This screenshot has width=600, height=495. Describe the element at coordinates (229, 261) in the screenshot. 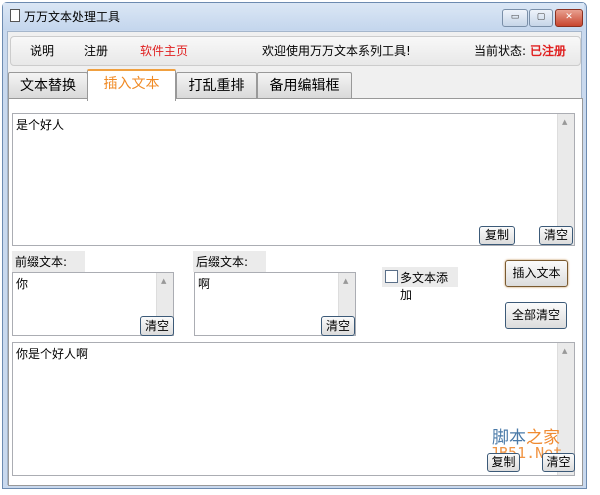

I see `suffix-label: 后缀文本:` at that location.